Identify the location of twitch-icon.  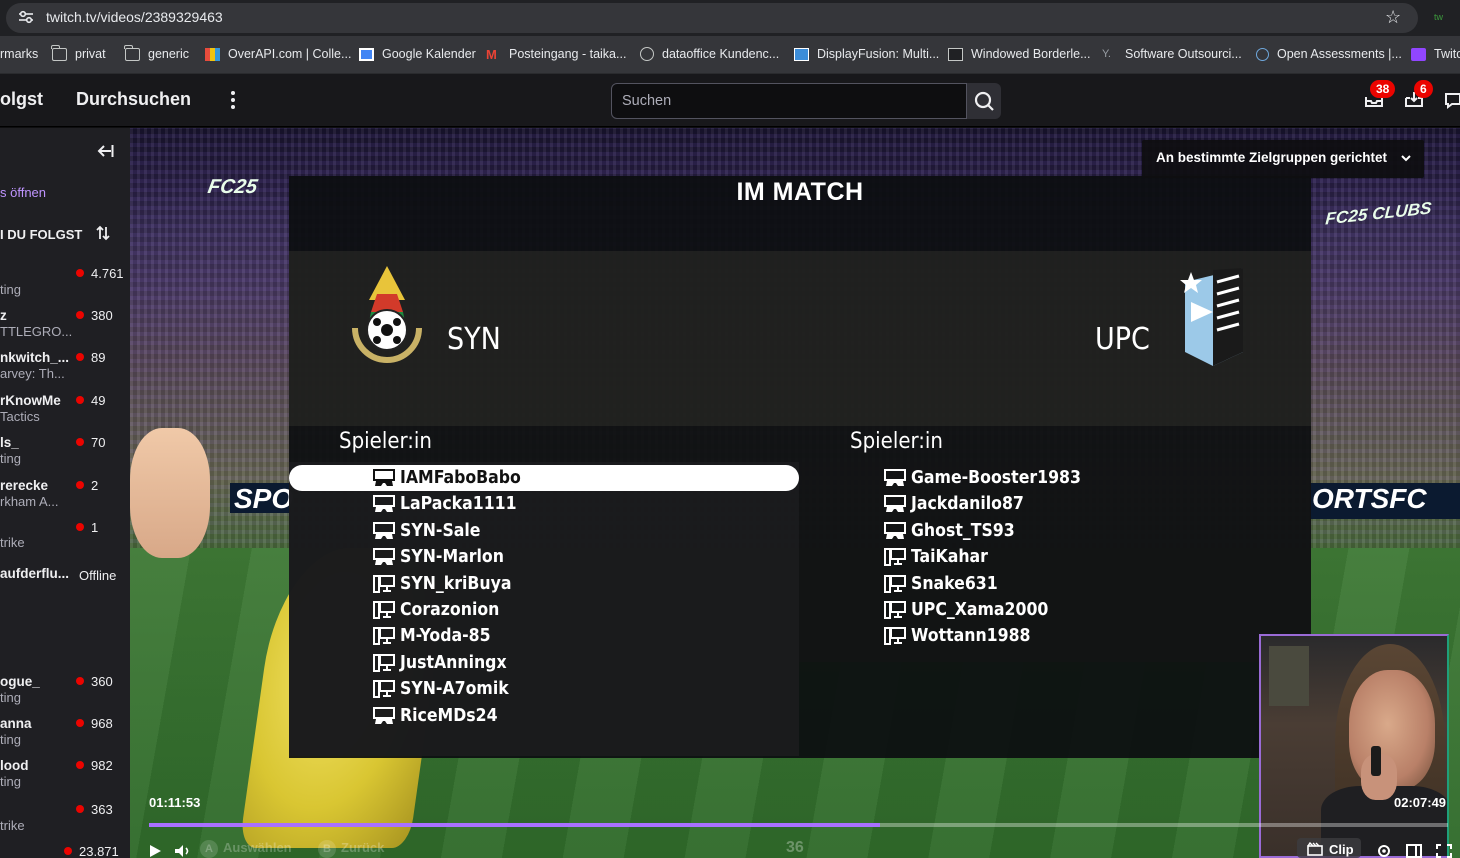
(1418, 54).